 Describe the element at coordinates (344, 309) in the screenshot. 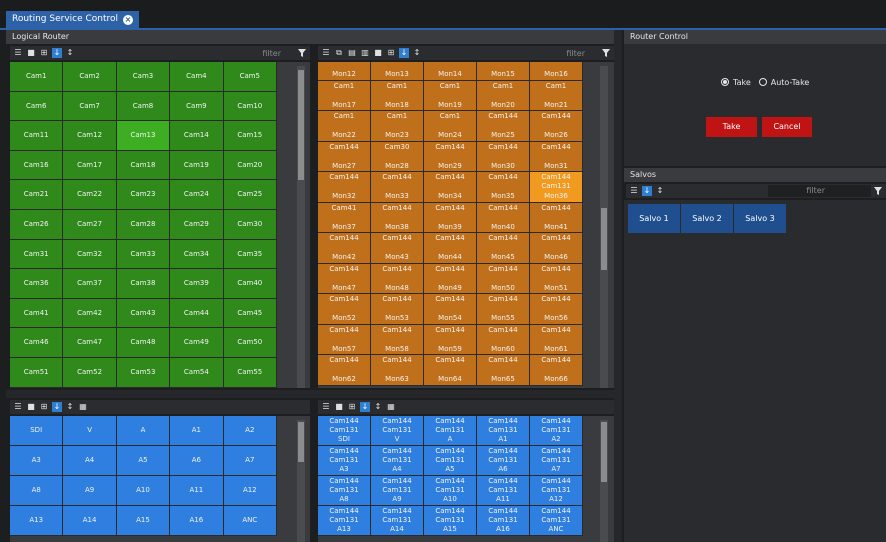

I see `destination-tile: Cam144 Mon52` at that location.